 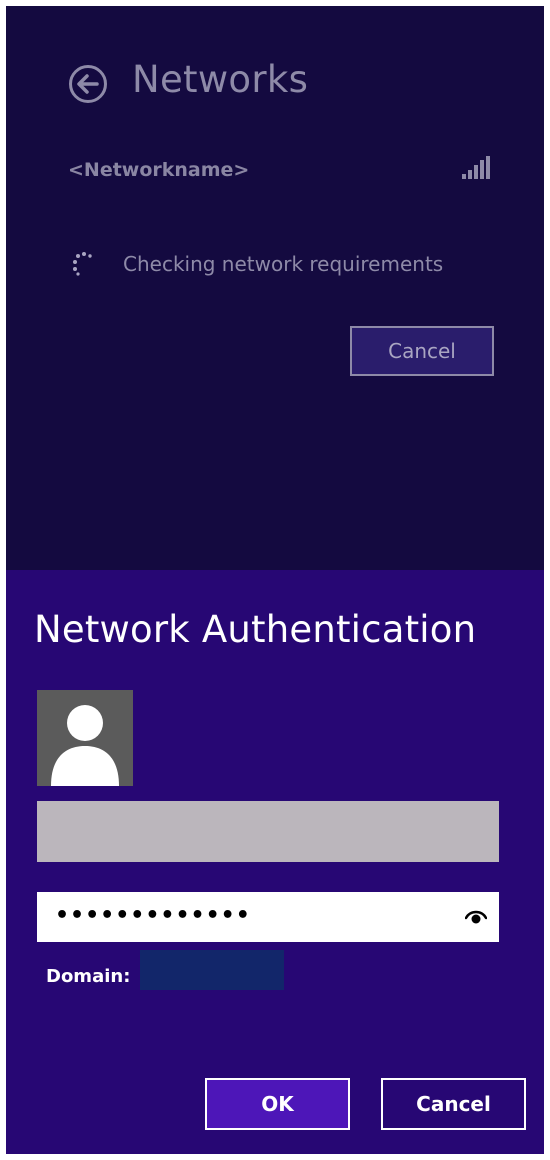 What do you see at coordinates (159, 170) in the screenshot?
I see `network-name: <Networkname>` at bounding box center [159, 170].